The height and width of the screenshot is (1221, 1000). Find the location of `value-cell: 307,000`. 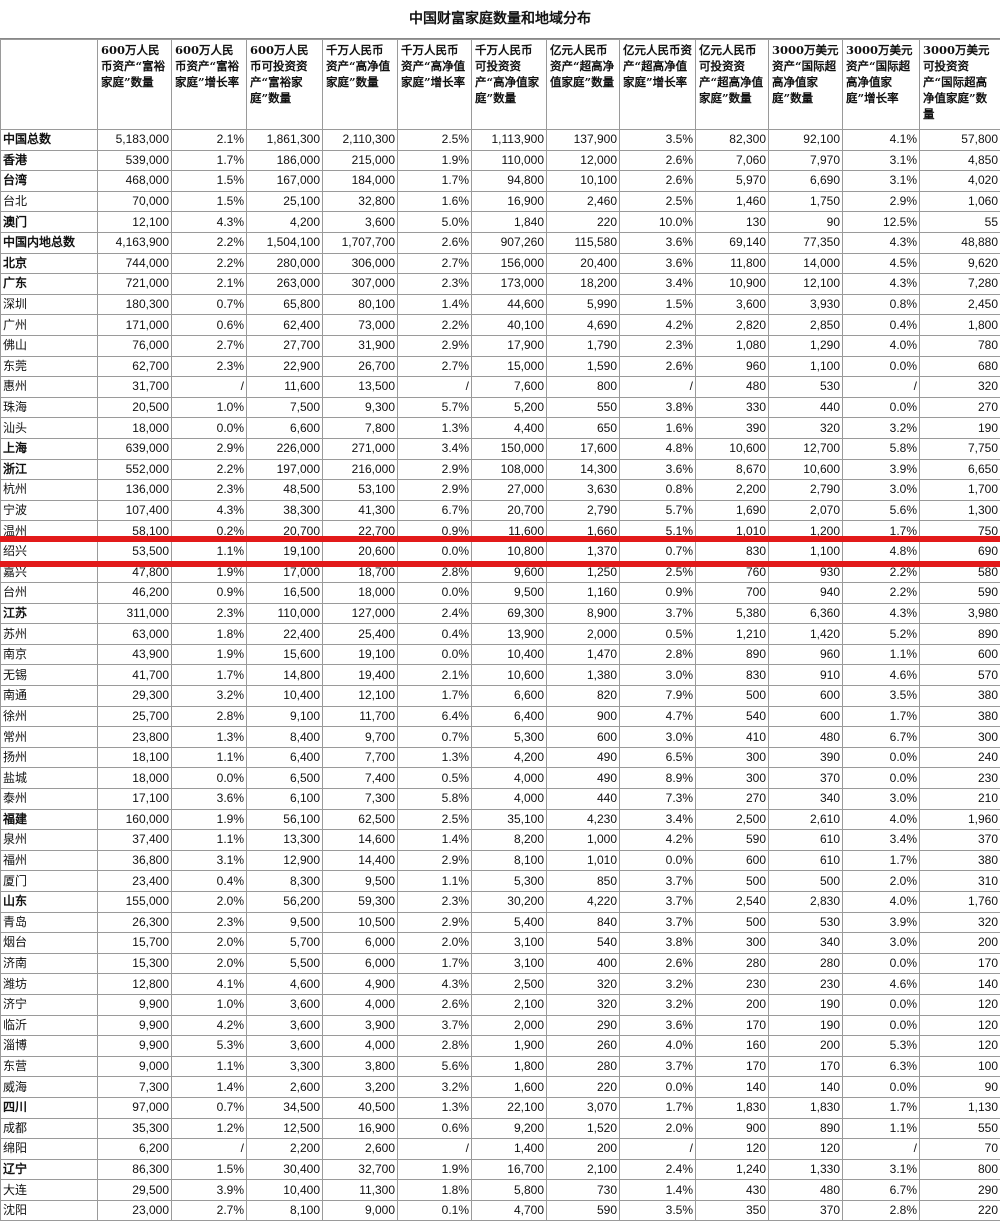

value-cell: 307,000 is located at coordinates (360, 284).